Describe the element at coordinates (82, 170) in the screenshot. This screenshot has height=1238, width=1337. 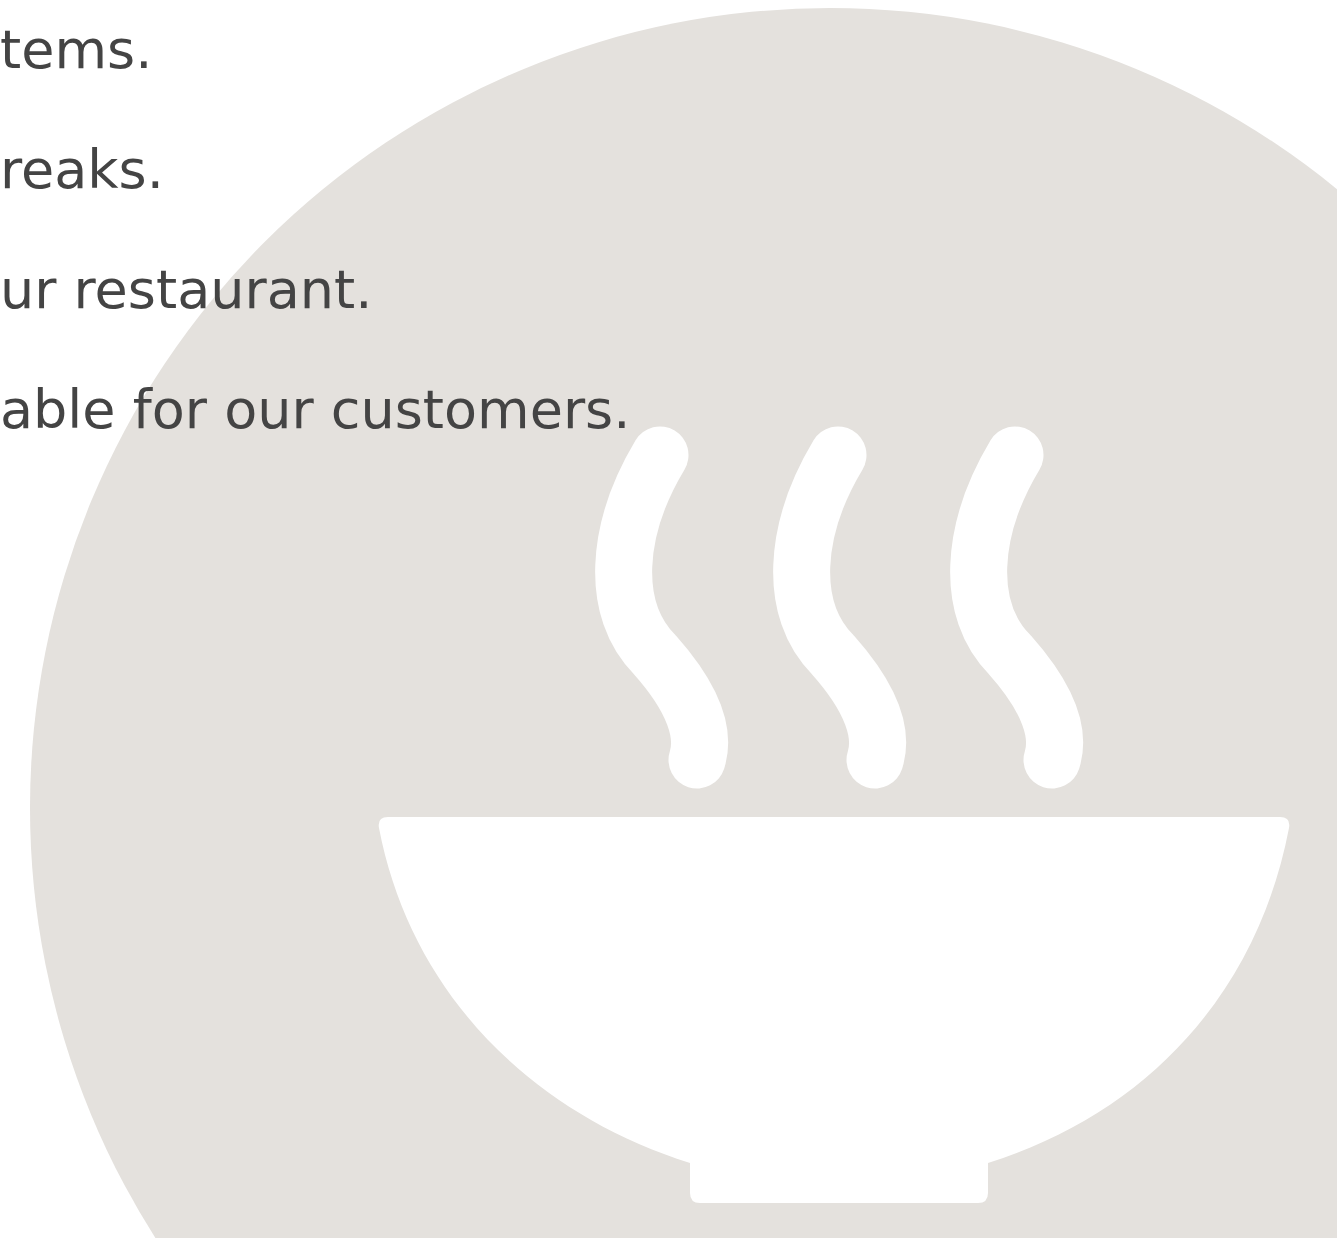
I see `body-text: reaks.` at that location.